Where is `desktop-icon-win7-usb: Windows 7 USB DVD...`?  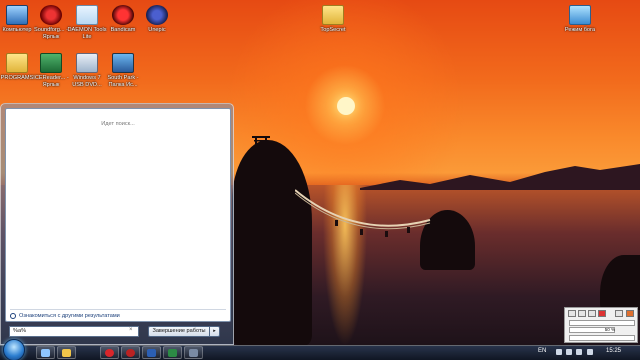 desktop-icon-win7-usb: Windows 7 USB DVD... is located at coordinates (87, 70).